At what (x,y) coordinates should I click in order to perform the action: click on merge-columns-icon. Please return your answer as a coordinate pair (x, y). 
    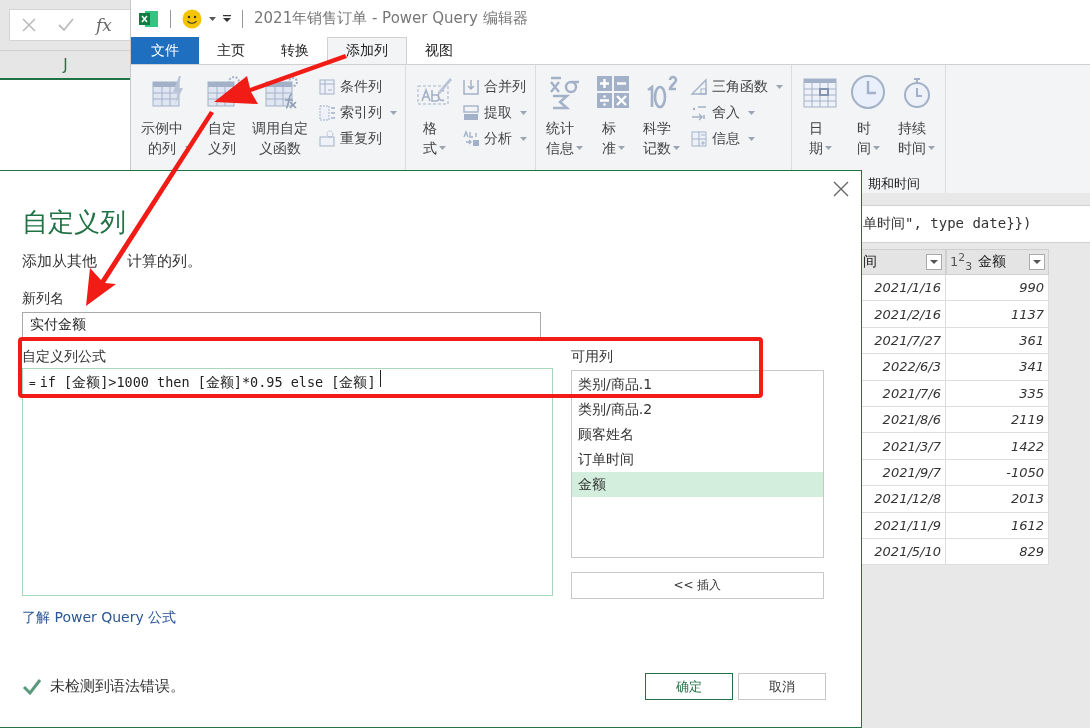
    Looking at the image, I should click on (471, 87).